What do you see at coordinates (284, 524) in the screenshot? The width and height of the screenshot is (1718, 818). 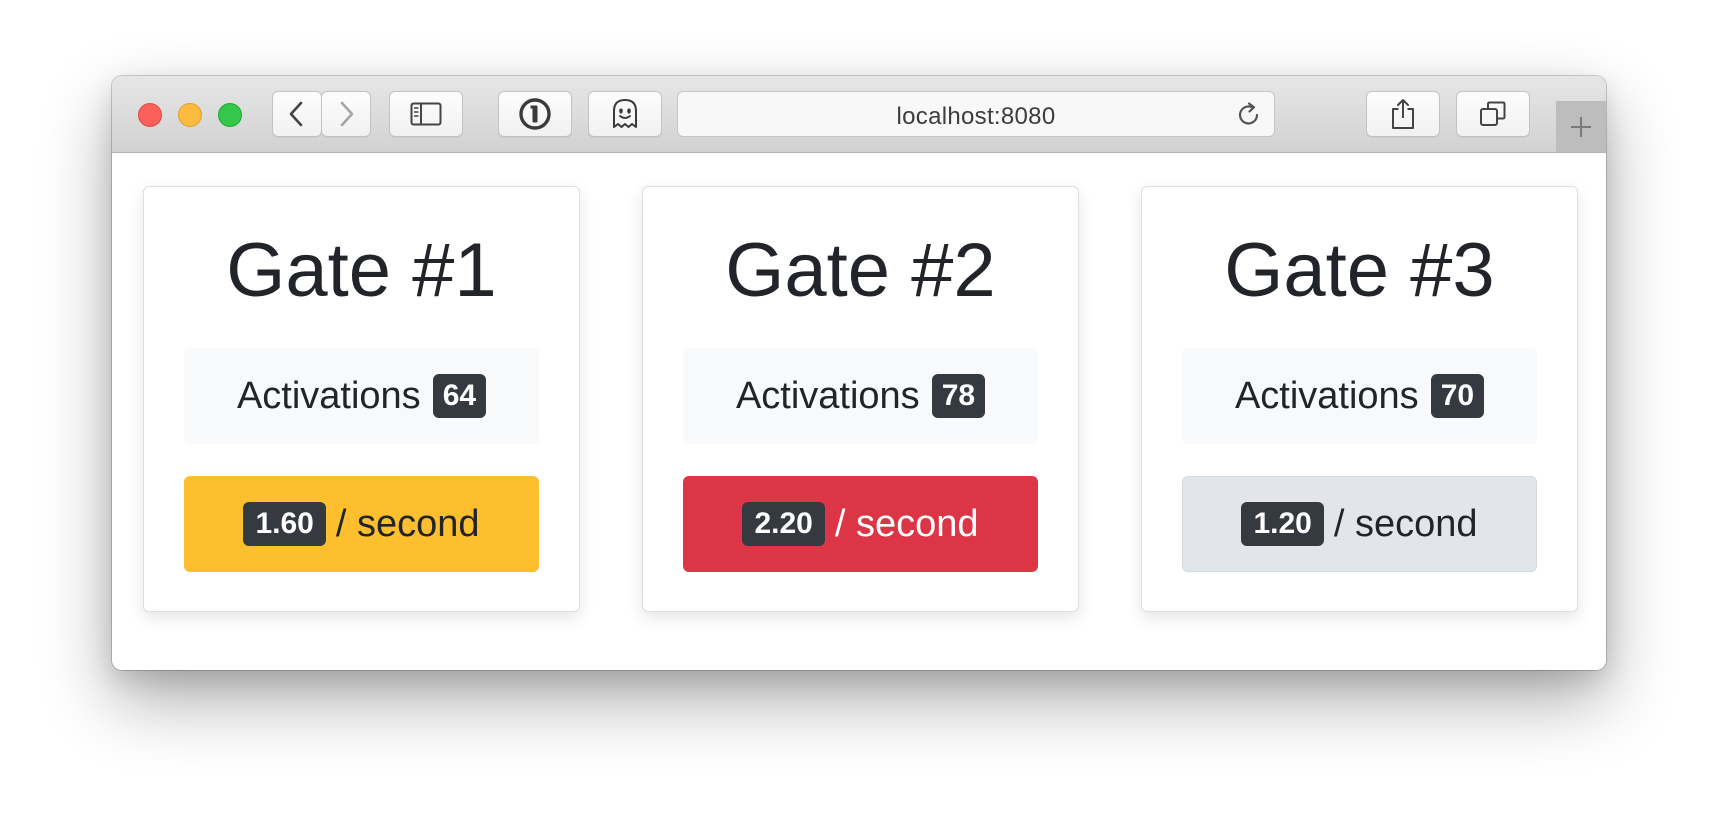 I see `rate-value-badge: 1.60` at bounding box center [284, 524].